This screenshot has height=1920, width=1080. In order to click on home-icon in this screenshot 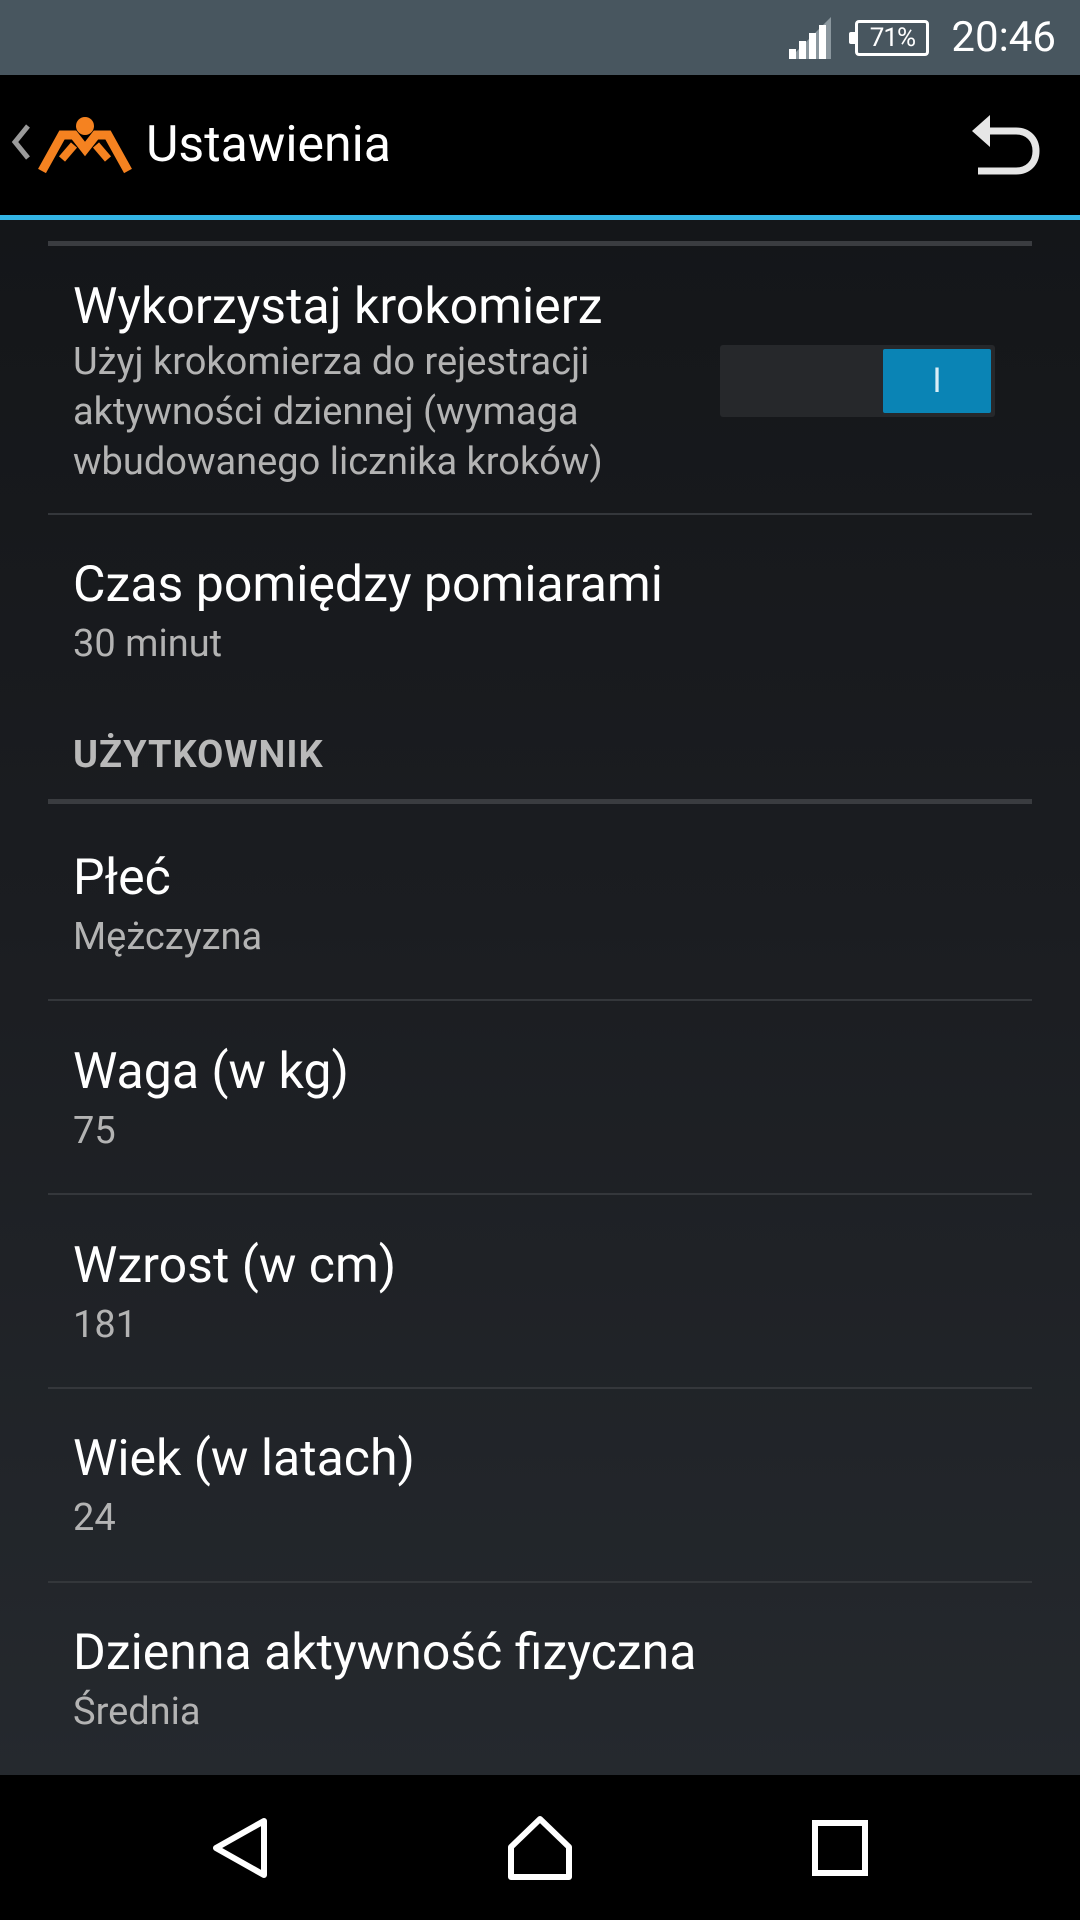, I will do `click(540, 1848)`.